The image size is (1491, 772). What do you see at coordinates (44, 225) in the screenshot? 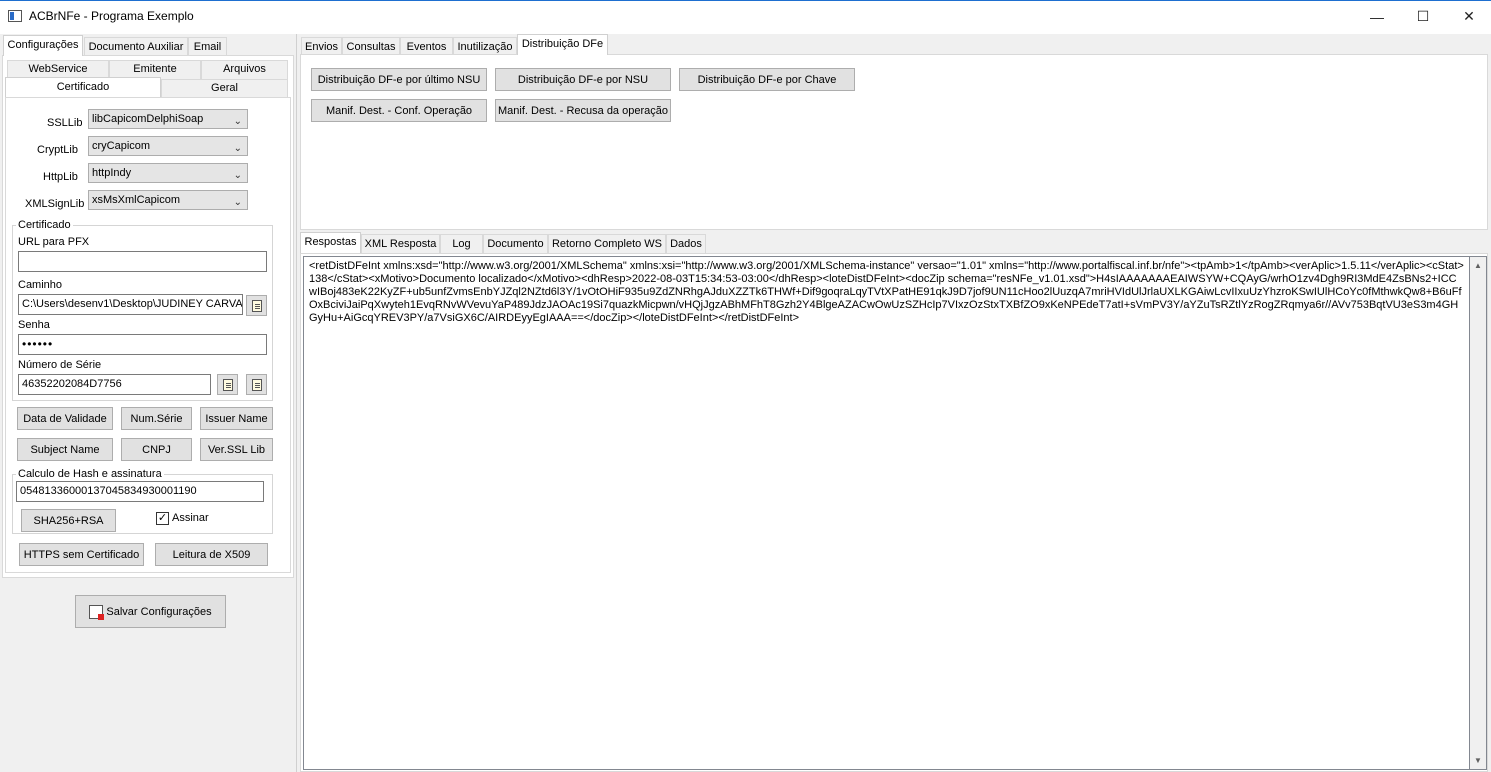
I see `certificado-group-title: Certificado` at bounding box center [44, 225].